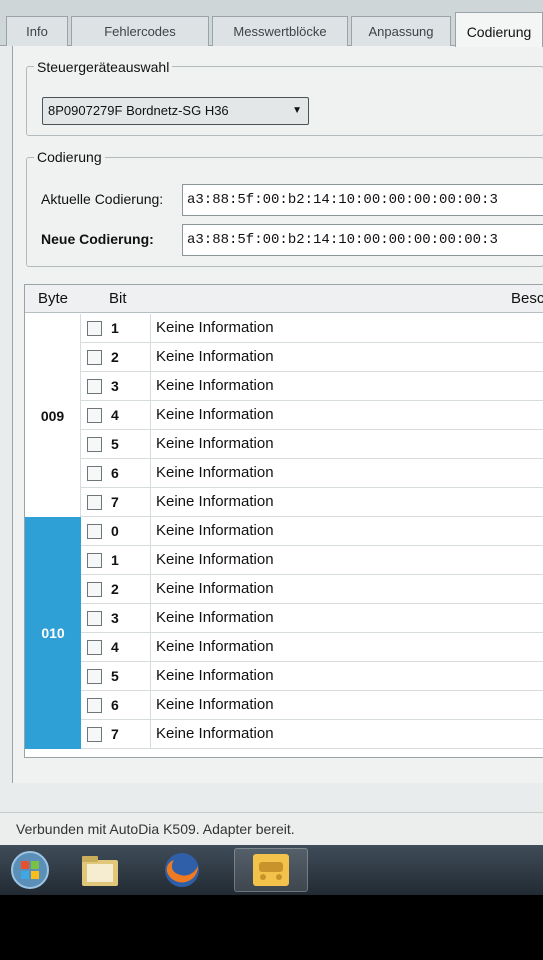 This screenshot has height=960, width=543. I want to click on bit-number: 0, so click(115, 531).